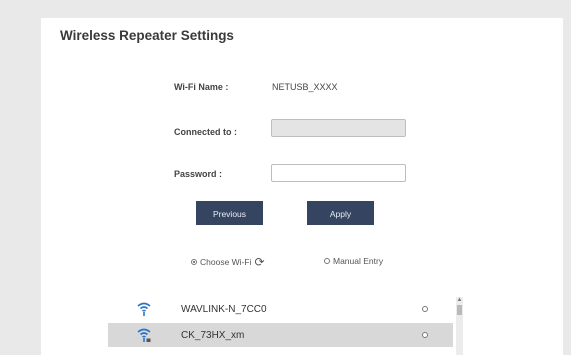  I want to click on wifi-name-value: NETUSB_XXXX, so click(305, 87).